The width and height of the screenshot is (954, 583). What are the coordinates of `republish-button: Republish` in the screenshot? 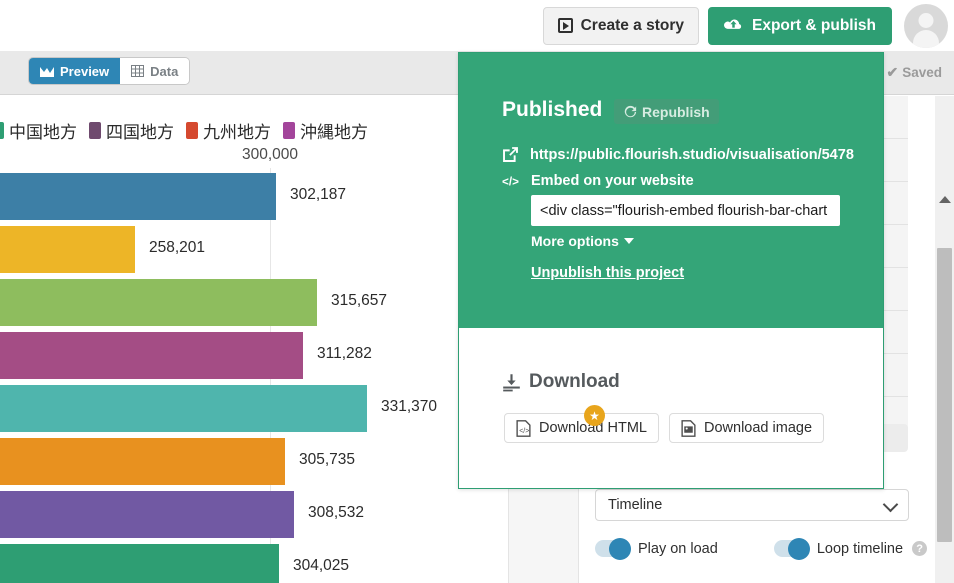 It's located at (666, 111).